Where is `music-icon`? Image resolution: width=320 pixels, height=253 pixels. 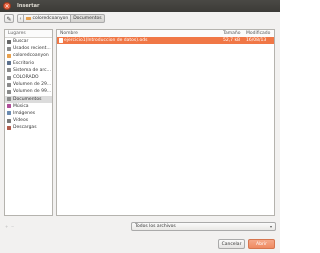
music-icon is located at coordinates (9, 106).